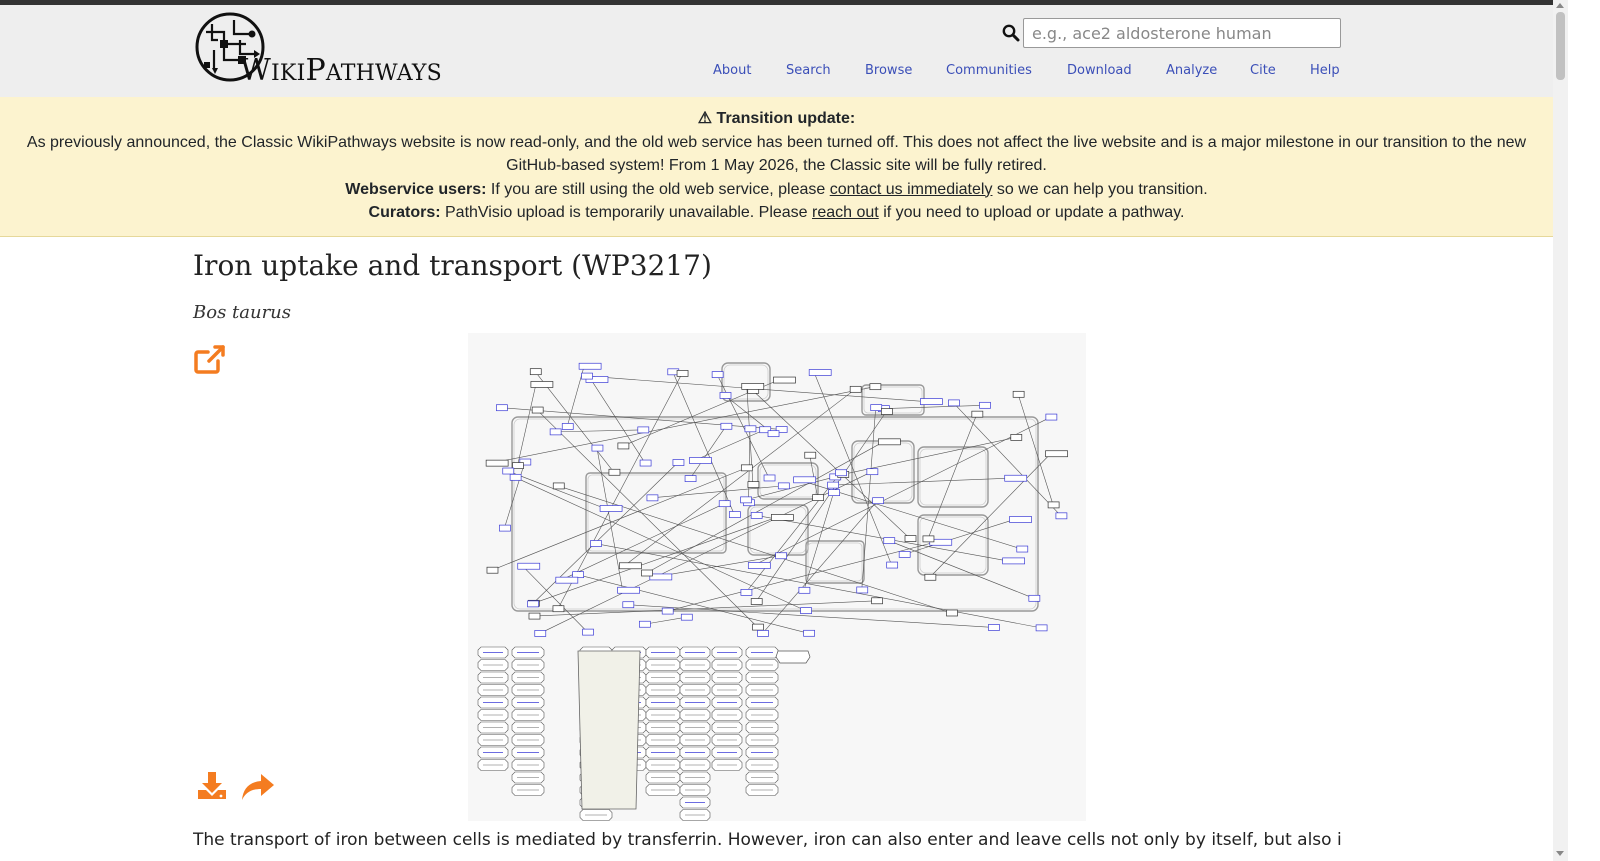 The width and height of the screenshot is (1600, 861). Describe the element at coordinates (242, 312) in the screenshot. I see `species-name: Bos taurus` at that location.